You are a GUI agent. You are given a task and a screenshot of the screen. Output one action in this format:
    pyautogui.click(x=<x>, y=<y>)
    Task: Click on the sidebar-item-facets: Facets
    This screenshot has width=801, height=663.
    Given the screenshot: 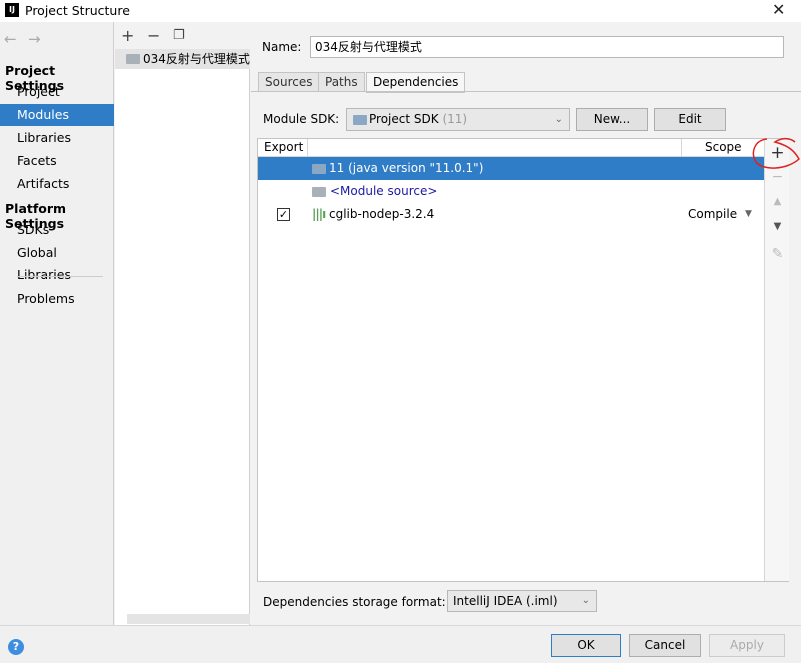 What is the action you would take?
    pyautogui.click(x=57, y=161)
    